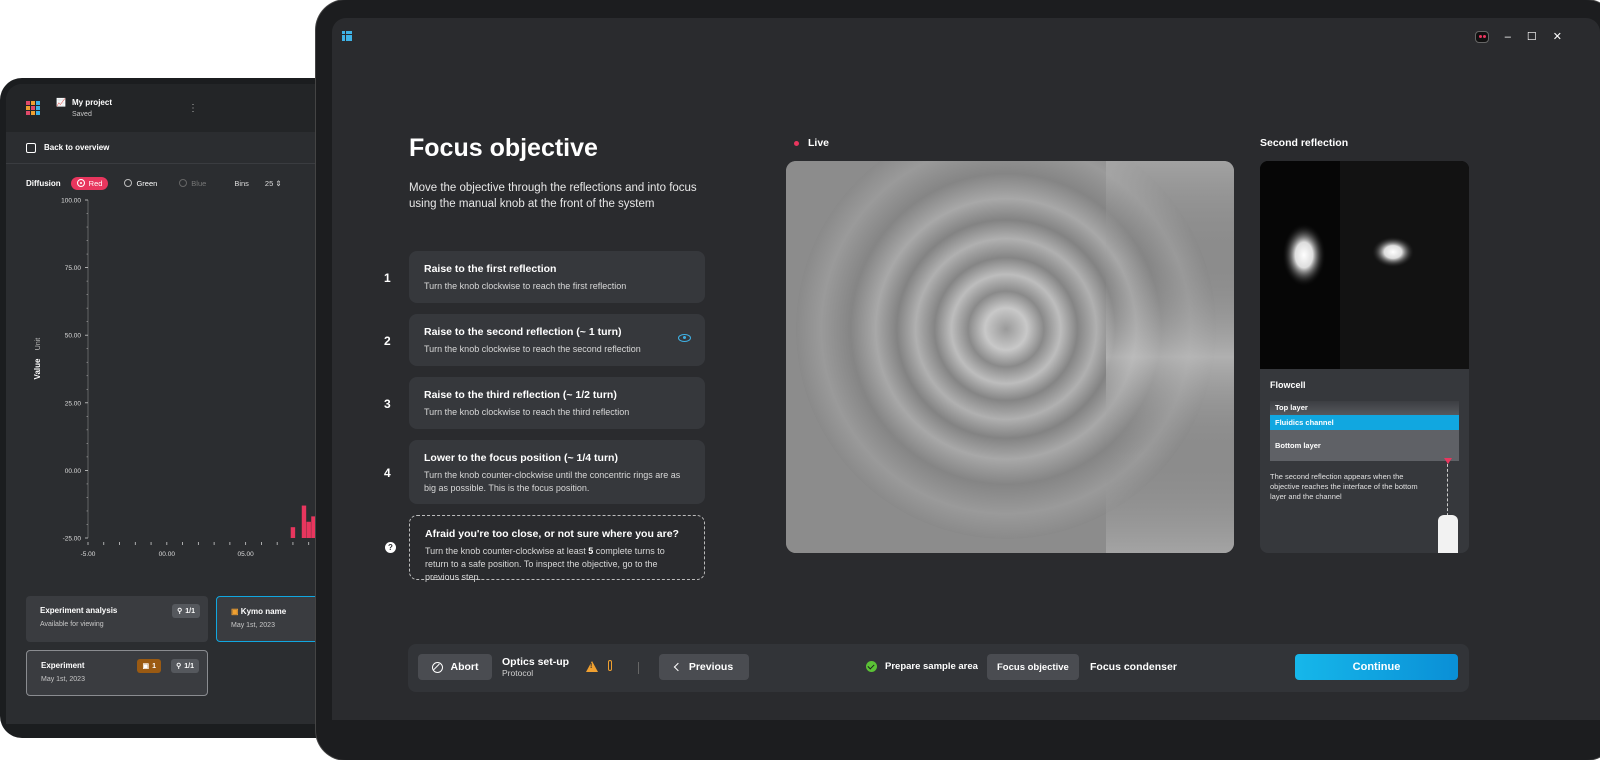  I want to click on live-camera-feed, so click(1010, 357).